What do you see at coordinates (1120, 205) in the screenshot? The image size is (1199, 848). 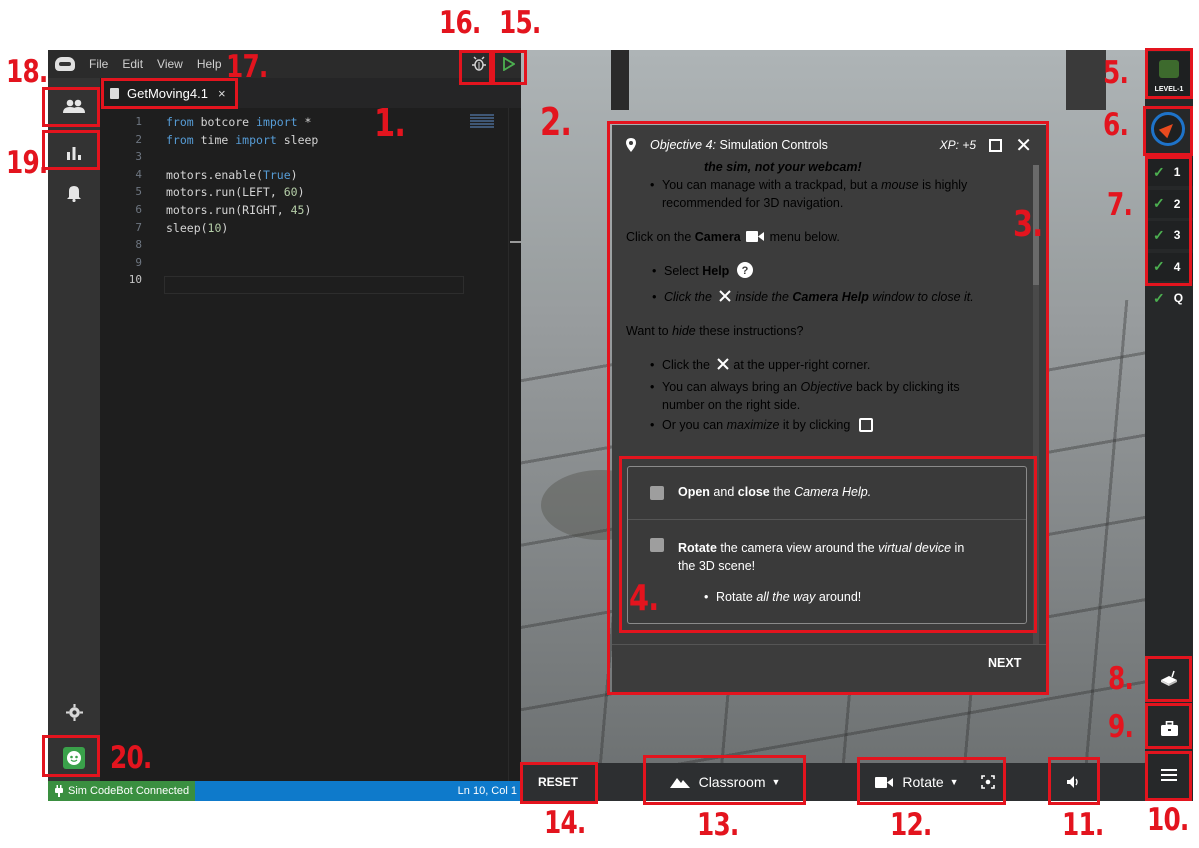 I see `annotation-7: 7.` at bounding box center [1120, 205].